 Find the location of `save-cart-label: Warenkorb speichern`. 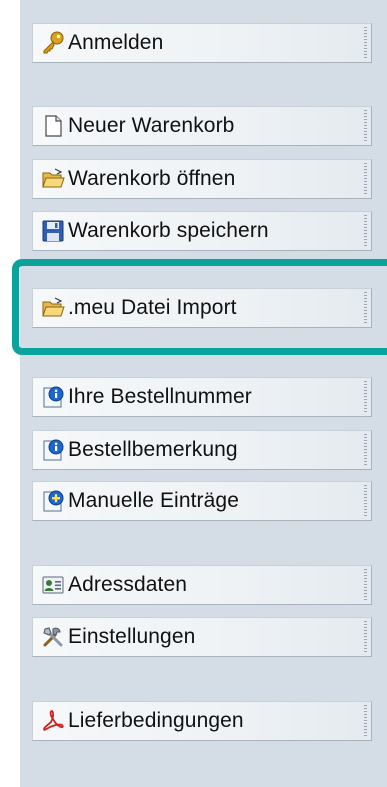

save-cart-label: Warenkorb speichern is located at coordinates (168, 230).